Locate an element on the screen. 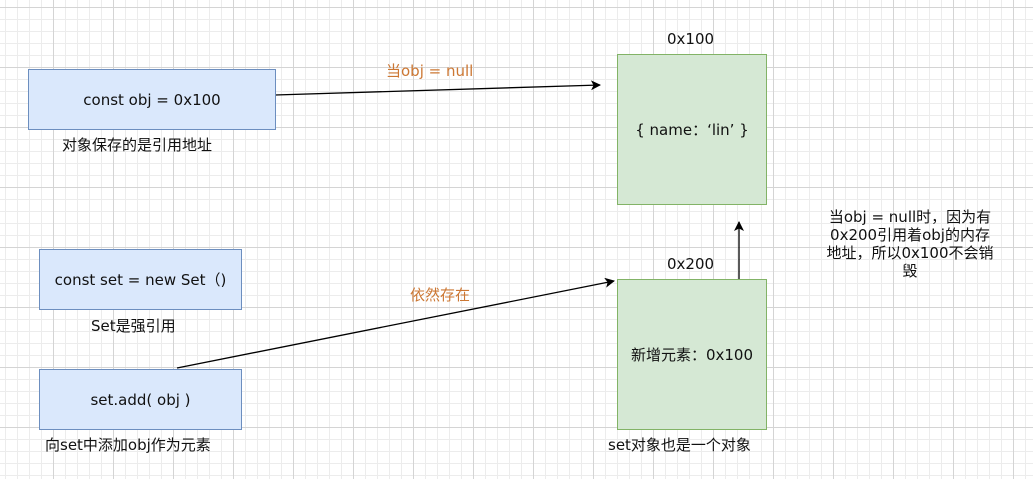 This screenshot has height=479, width=1033. set-add-caption: 向set中添加obj作为元素 is located at coordinates (128, 445).